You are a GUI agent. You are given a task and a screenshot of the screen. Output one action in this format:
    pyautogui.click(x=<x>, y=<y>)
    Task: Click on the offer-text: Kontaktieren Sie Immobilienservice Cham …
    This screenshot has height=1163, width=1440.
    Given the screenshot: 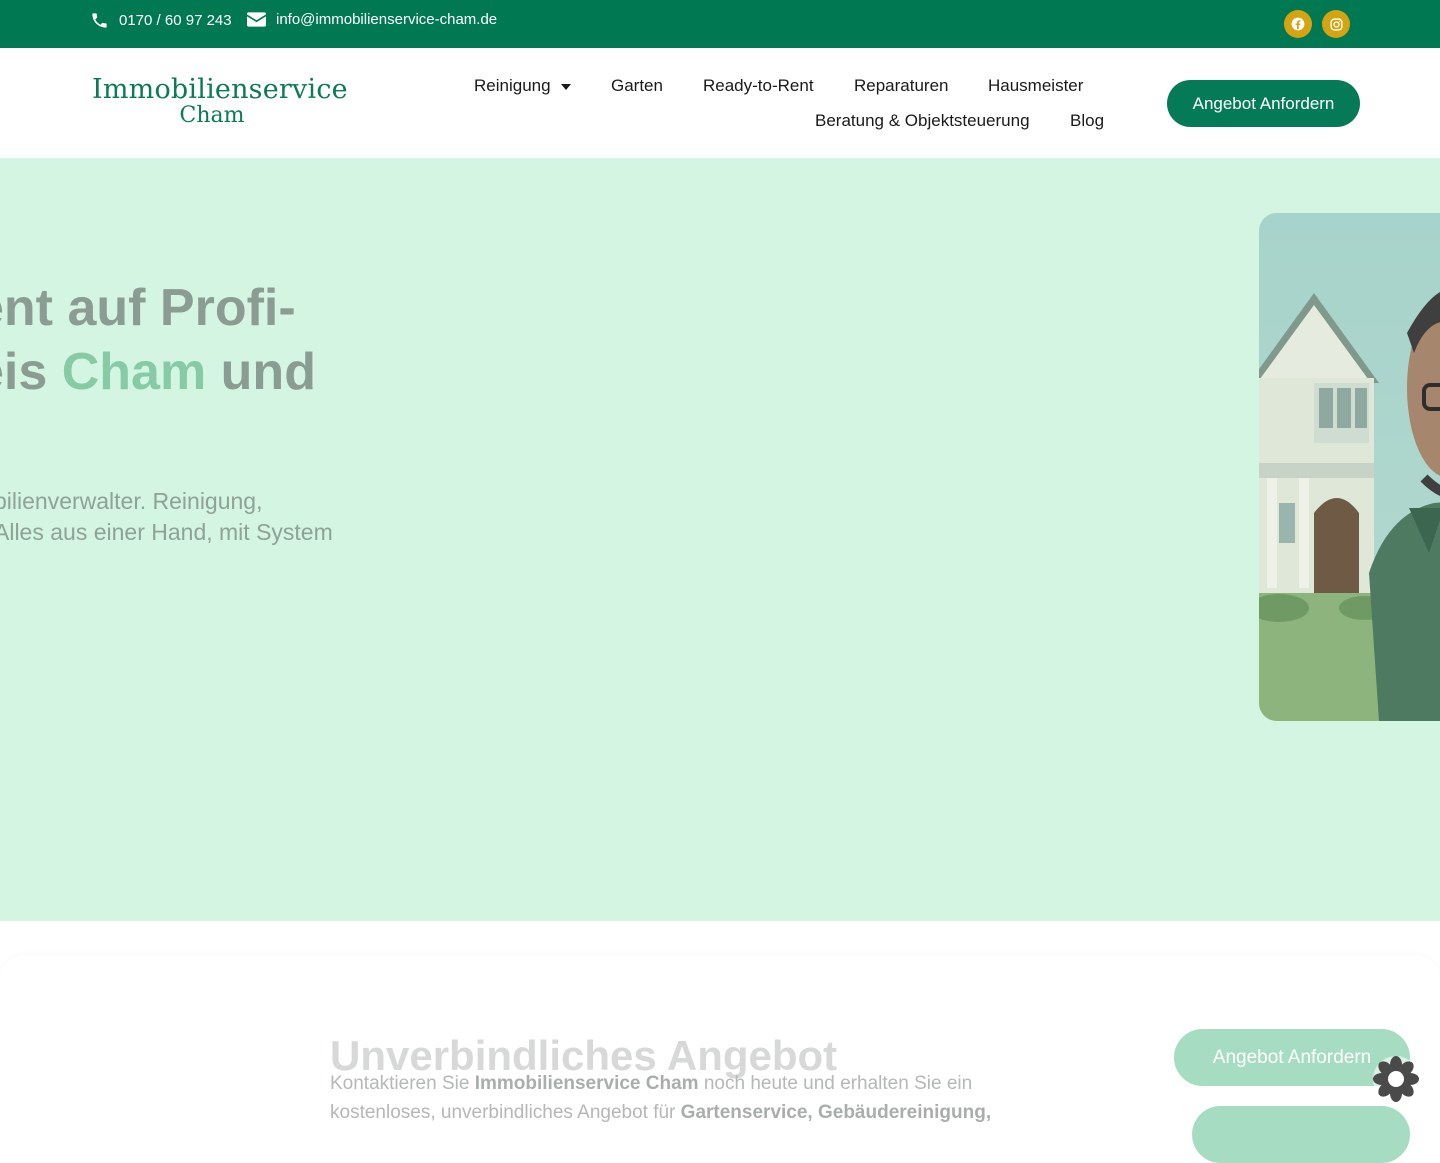 What is the action you would take?
    pyautogui.click(x=670, y=1098)
    